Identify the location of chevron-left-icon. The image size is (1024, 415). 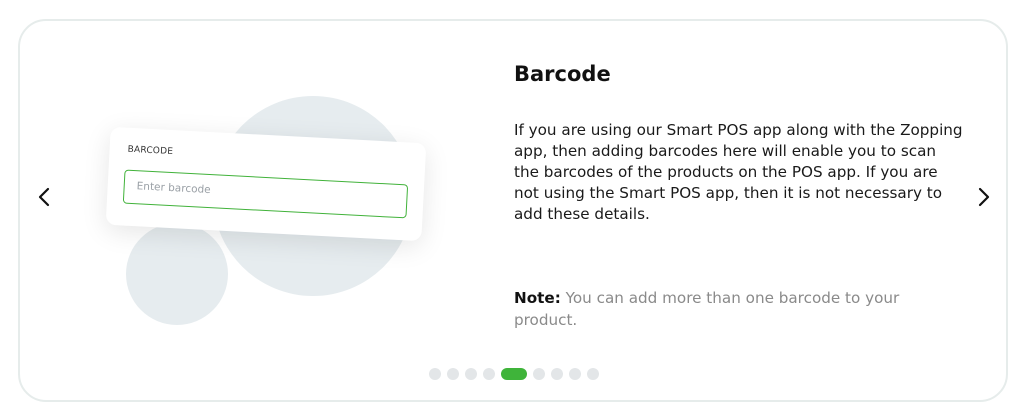
(44, 197).